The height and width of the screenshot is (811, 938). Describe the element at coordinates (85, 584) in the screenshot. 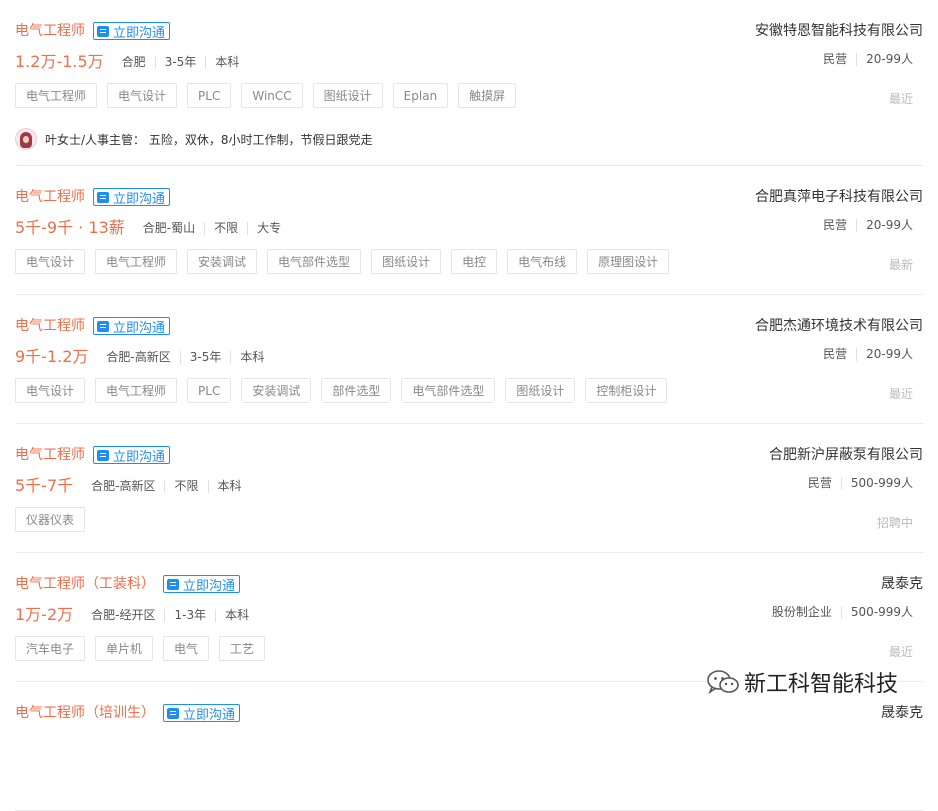

I see `job-title: 电气工程师（工装科）` at that location.